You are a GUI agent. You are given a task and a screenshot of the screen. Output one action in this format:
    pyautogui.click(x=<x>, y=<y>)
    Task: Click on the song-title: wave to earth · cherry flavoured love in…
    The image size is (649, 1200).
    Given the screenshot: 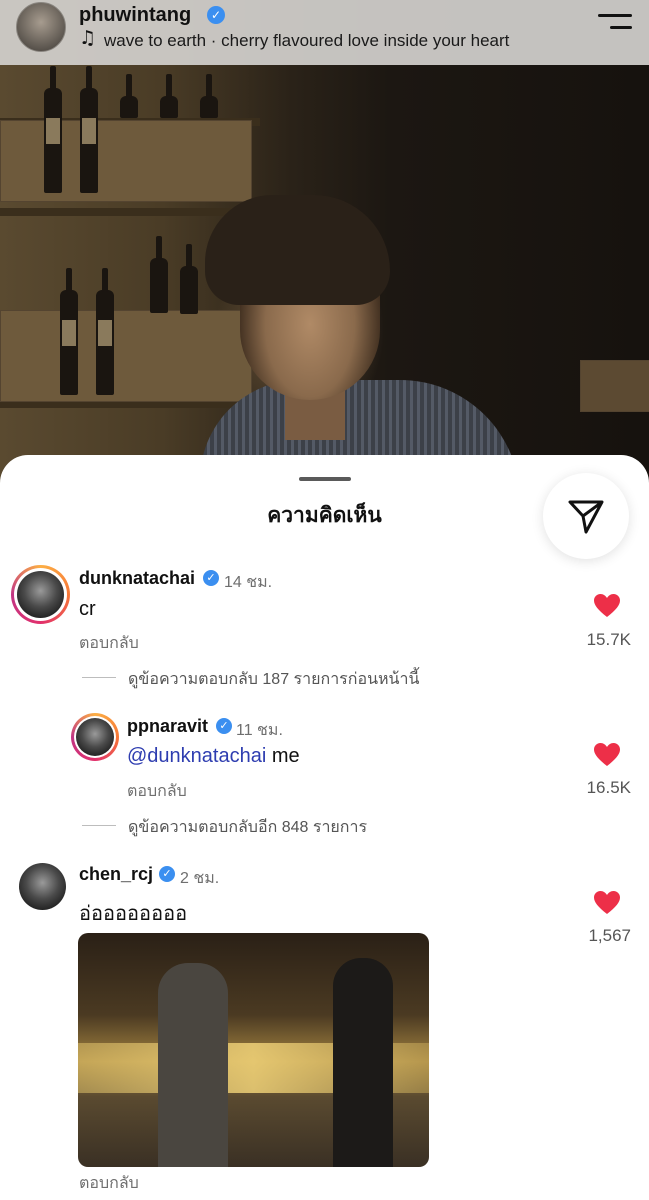 What is the action you would take?
    pyautogui.click(x=306, y=41)
    